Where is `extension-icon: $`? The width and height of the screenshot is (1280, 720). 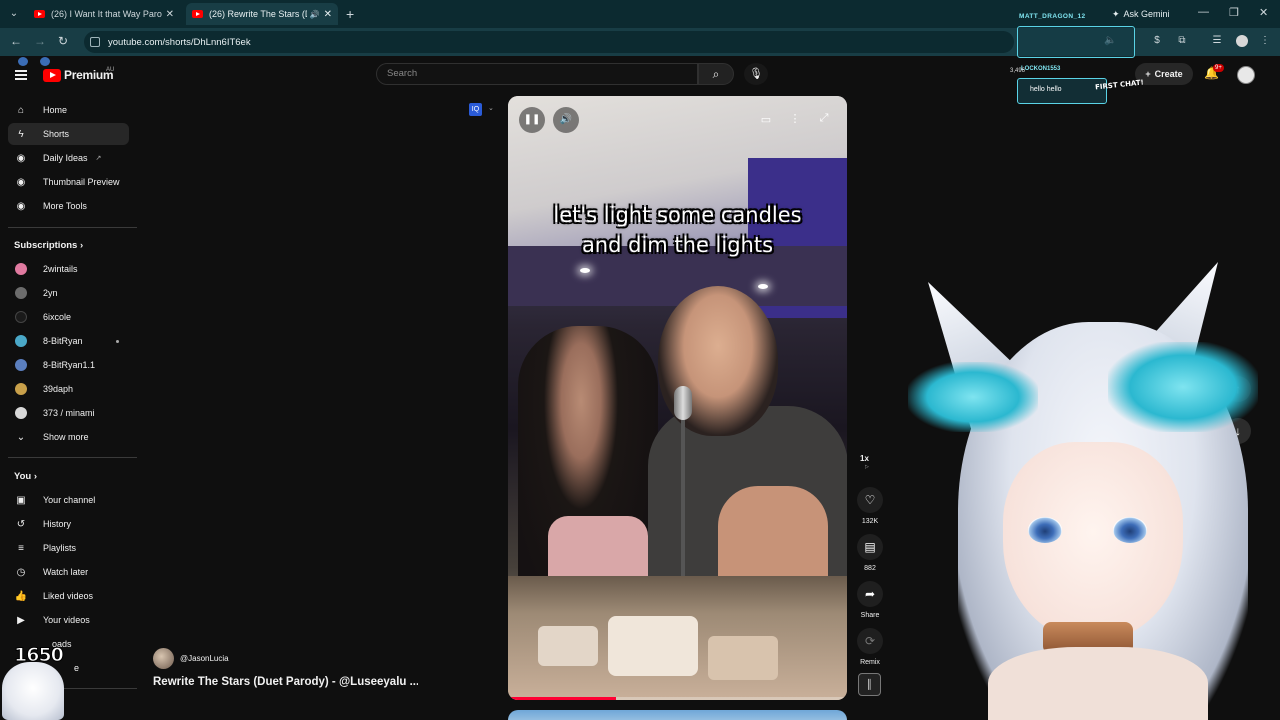 extension-icon: $ is located at coordinates (1157, 41).